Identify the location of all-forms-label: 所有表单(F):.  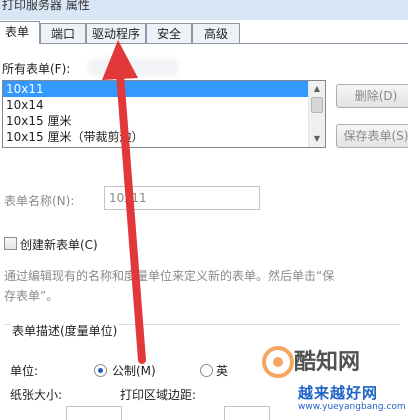
(36, 69).